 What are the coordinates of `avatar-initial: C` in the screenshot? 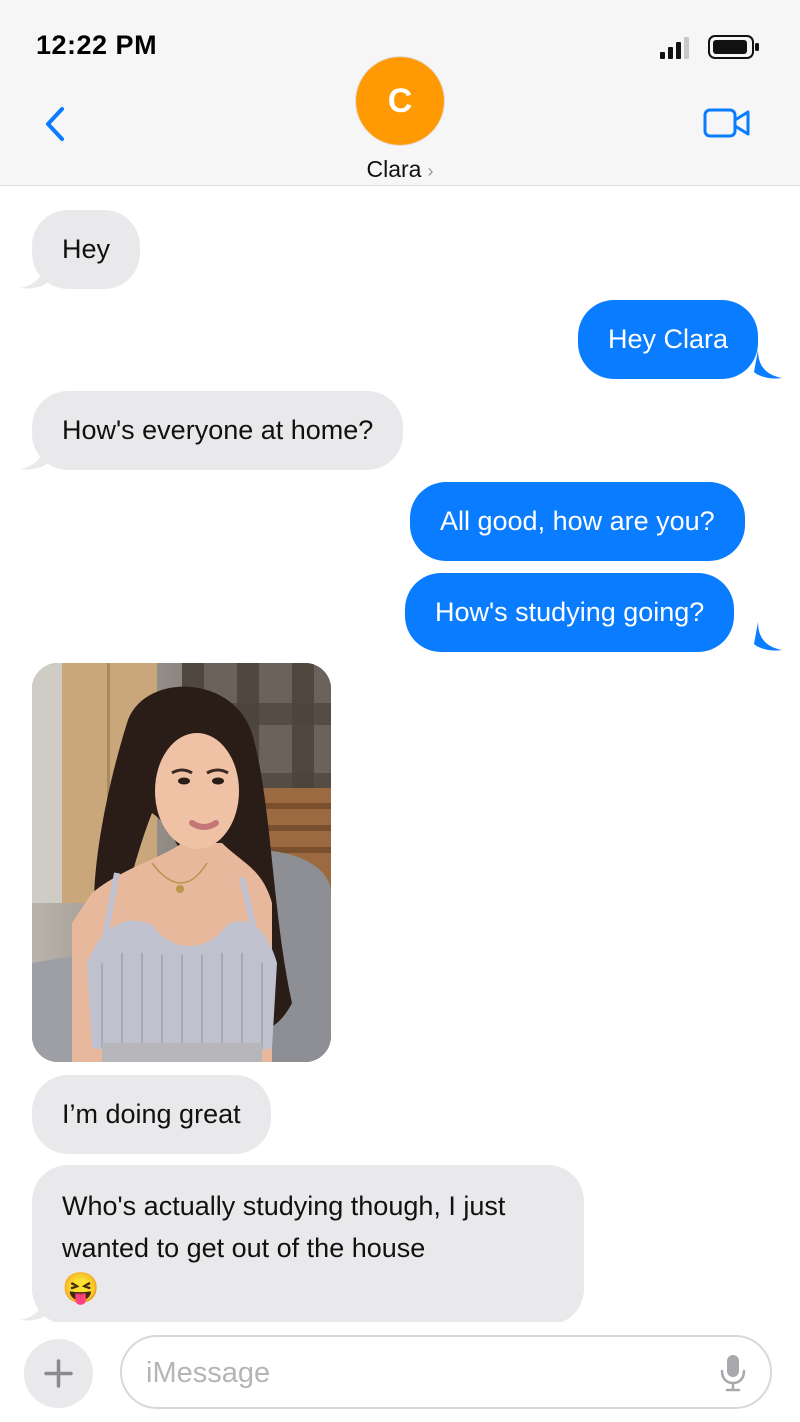 It's located at (400, 100).